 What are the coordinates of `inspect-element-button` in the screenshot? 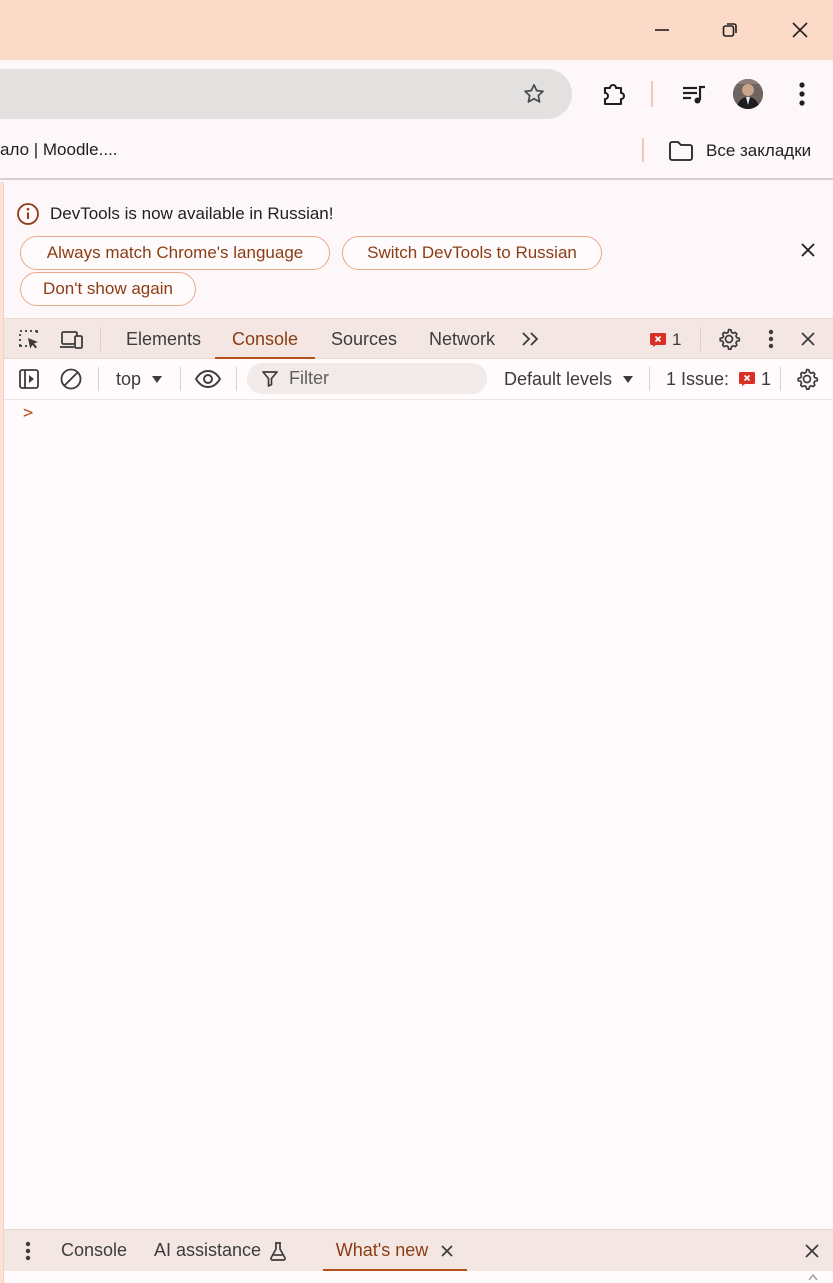 It's located at (29, 340).